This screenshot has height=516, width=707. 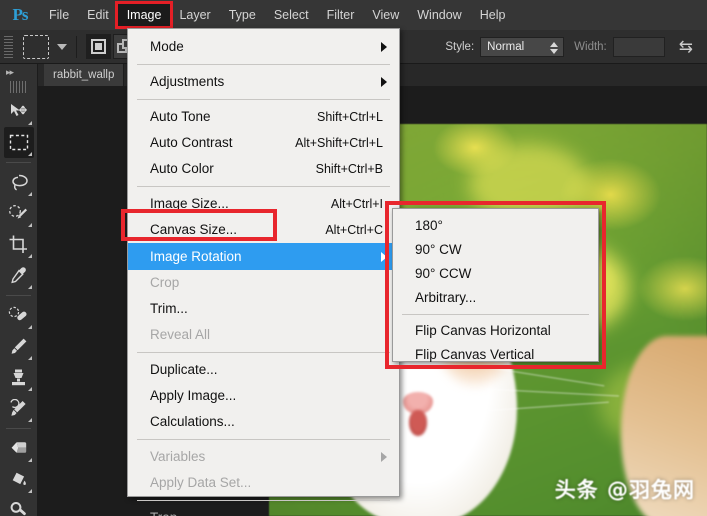 I want to click on image-menu-item-mode: Mode, so click(x=263, y=47).